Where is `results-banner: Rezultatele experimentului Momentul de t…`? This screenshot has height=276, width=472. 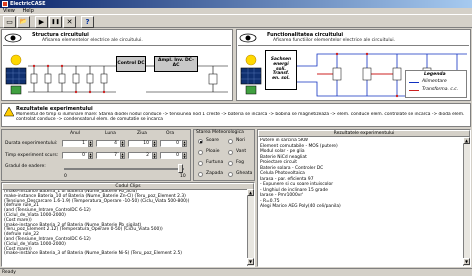 results-banner: Rezultatele experimentului Momentul de t… is located at coordinates (236, 115).